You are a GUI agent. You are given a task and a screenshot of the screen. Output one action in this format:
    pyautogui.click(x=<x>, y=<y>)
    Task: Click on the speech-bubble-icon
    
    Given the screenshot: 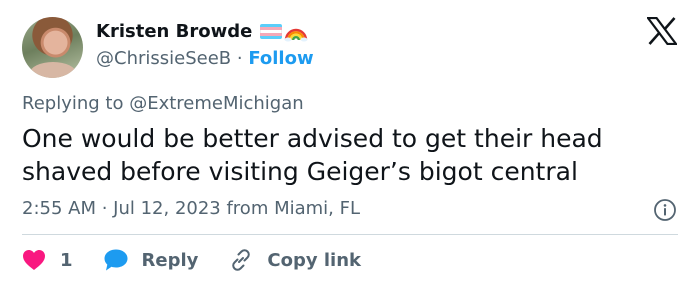 What is the action you would take?
    pyautogui.click(x=116, y=260)
    